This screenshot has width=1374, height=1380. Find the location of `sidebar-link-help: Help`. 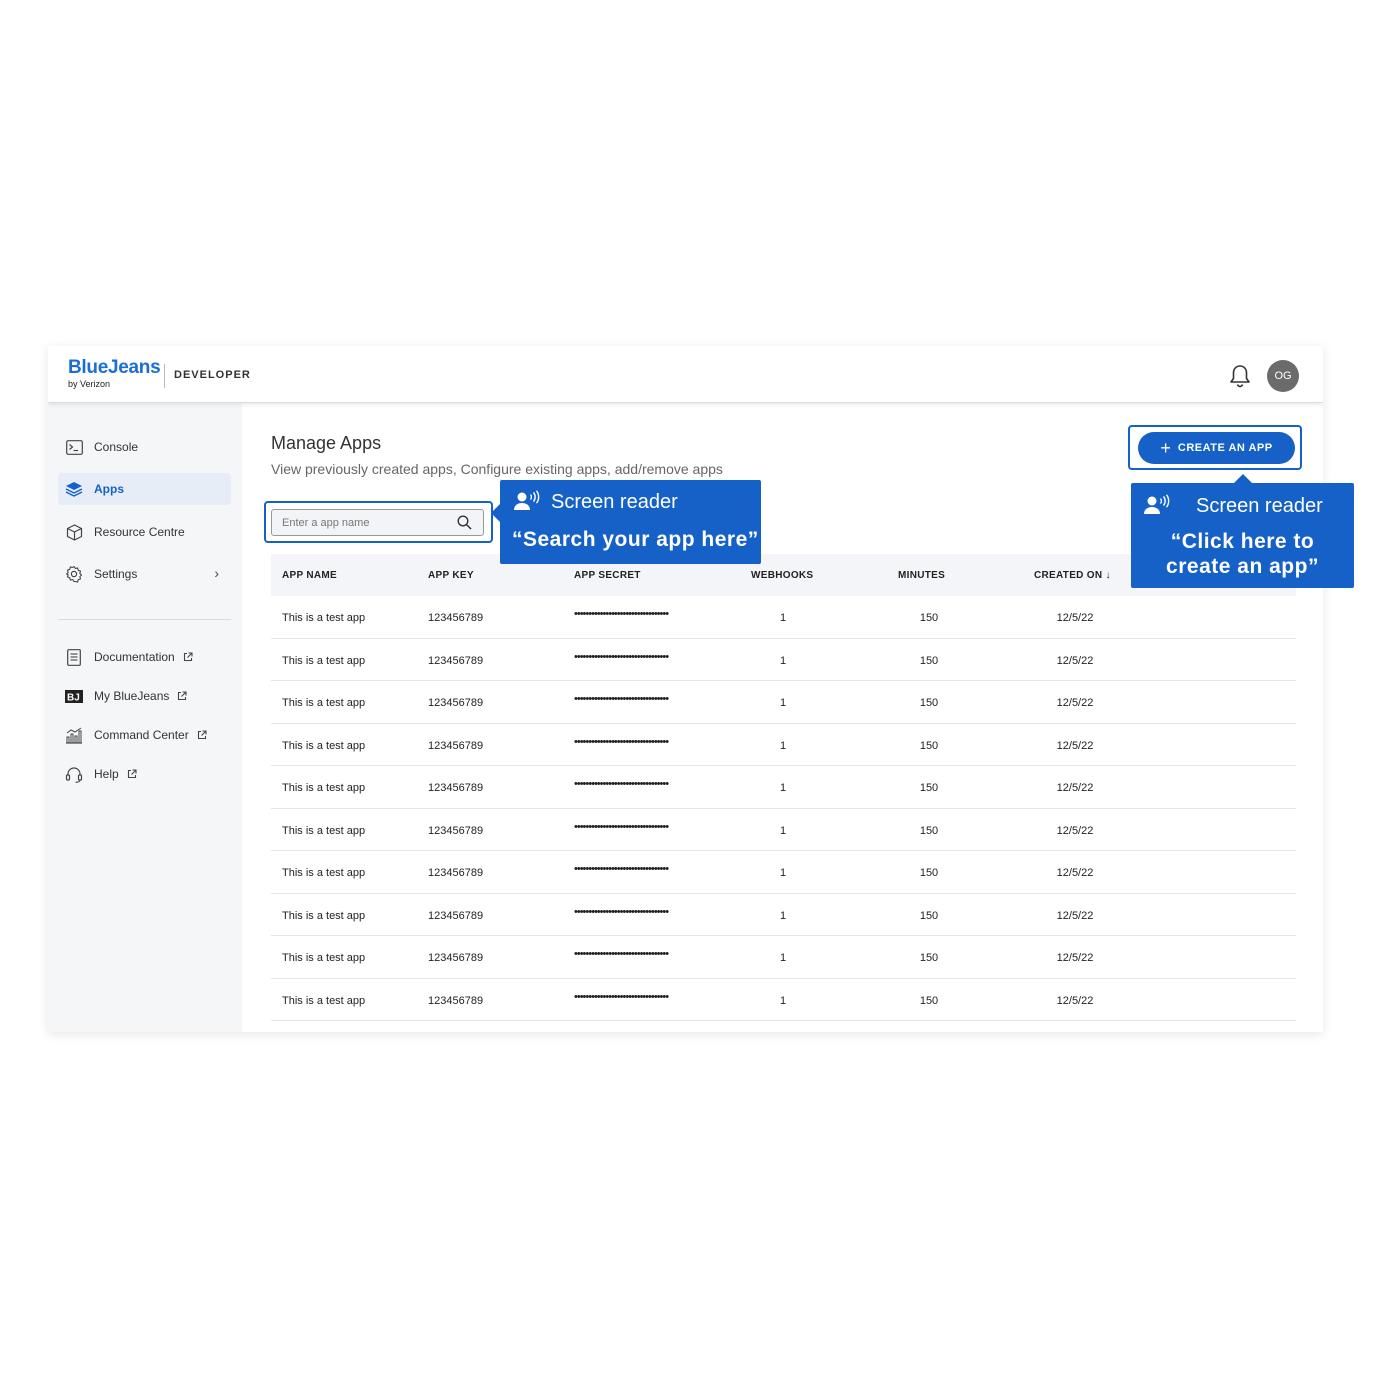

sidebar-link-help: Help is located at coordinates (144, 774).